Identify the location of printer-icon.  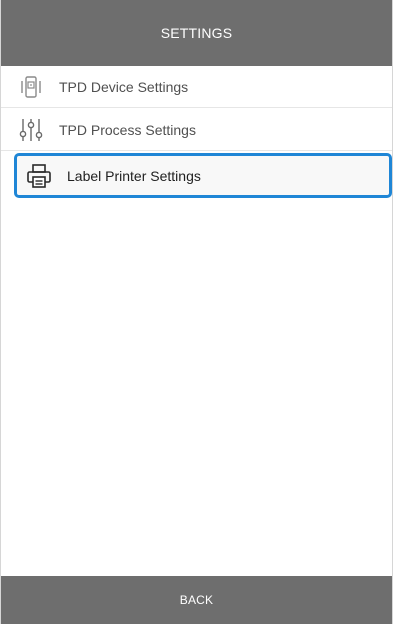
(39, 176).